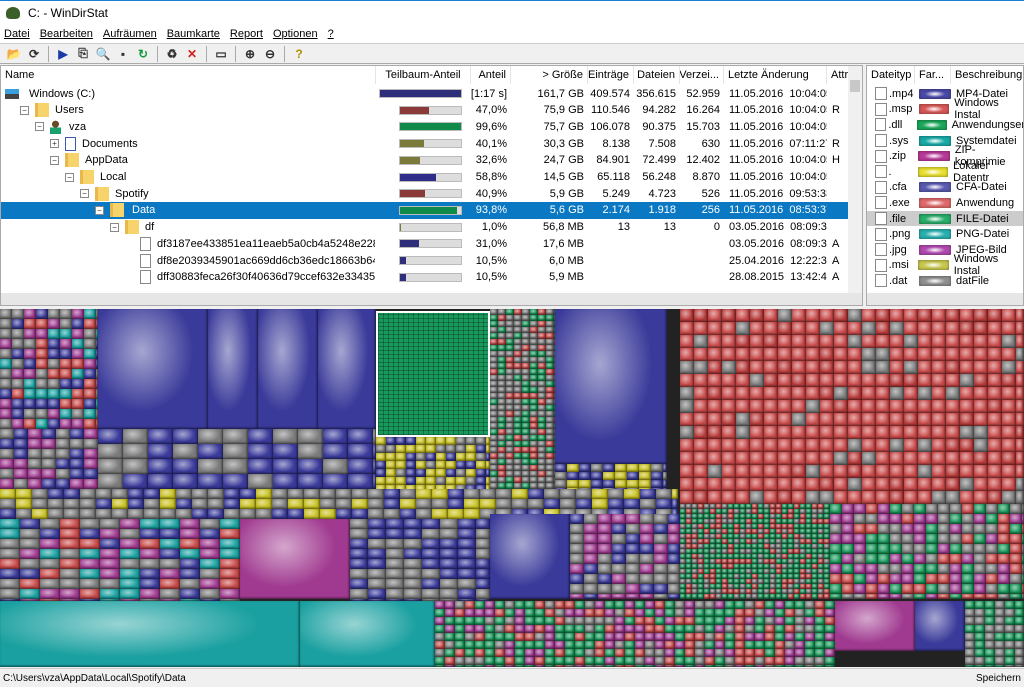 The width and height of the screenshot is (1024, 687). Describe the element at coordinates (331, 34) in the screenshot. I see `menu-6: ?` at that location.